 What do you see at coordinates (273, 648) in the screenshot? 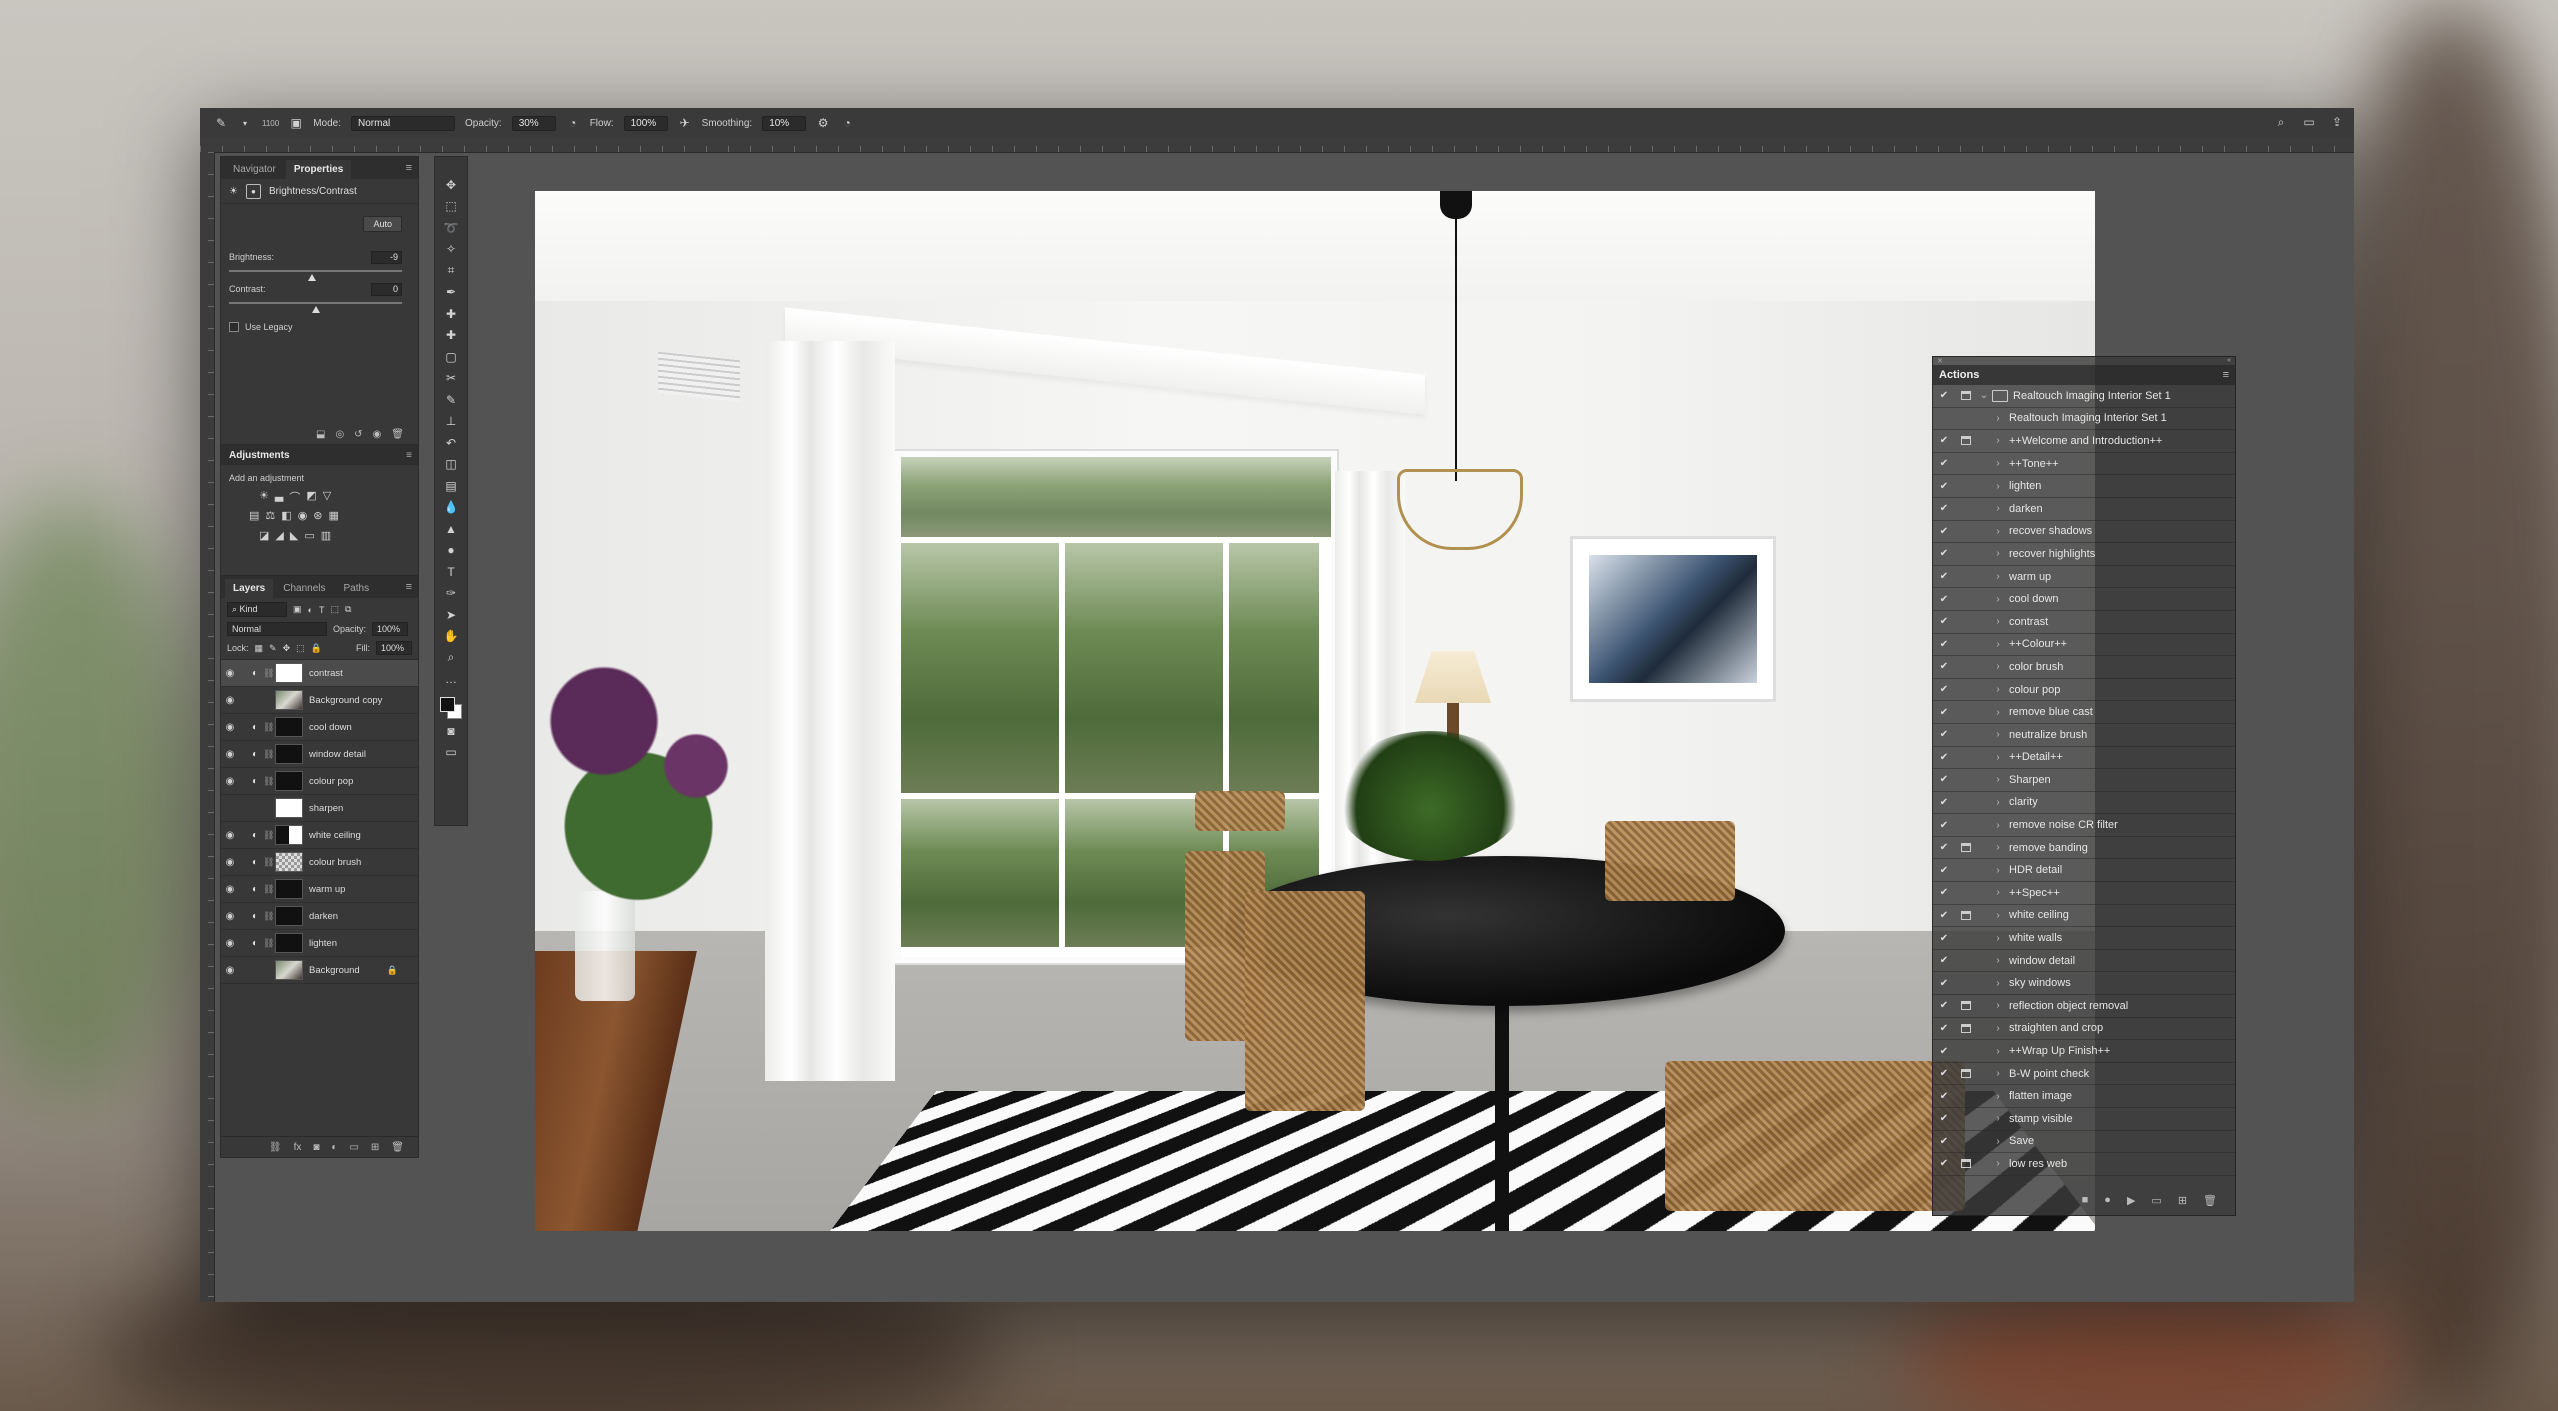
I see `lock-pixels-icon: ✎` at bounding box center [273, 648].